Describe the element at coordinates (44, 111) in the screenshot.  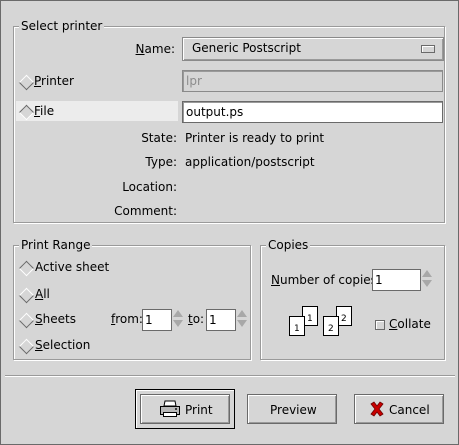
I see `file-radio-label: File` at that location.